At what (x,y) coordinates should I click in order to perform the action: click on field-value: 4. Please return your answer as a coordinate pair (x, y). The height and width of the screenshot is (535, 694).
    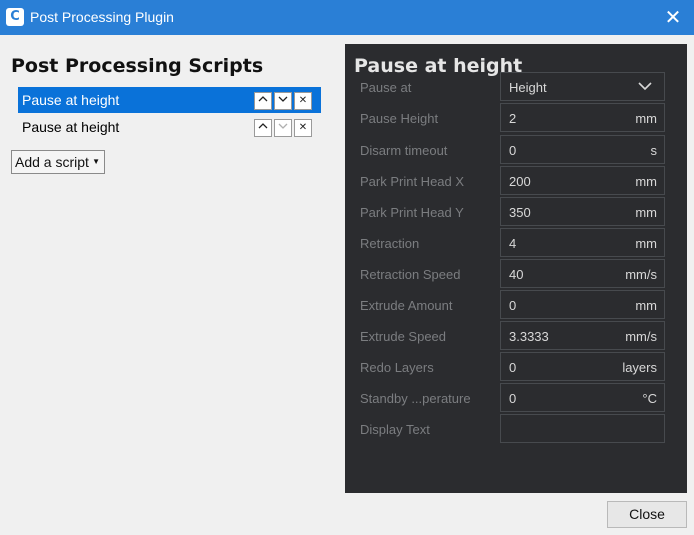
    Looking at the image, I should click on (513, 243).